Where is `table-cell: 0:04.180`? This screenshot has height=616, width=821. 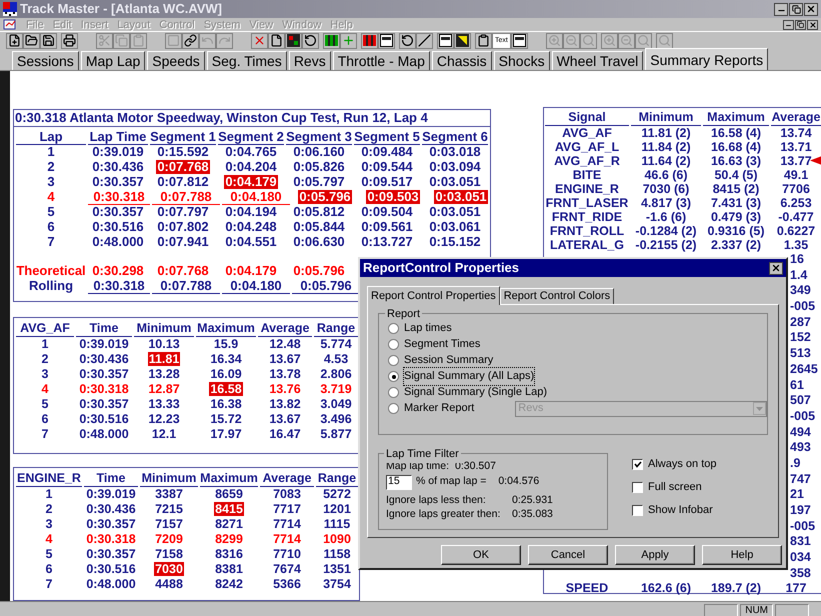 table-cell: 0:04.180 is located at coordinates (256, 197).